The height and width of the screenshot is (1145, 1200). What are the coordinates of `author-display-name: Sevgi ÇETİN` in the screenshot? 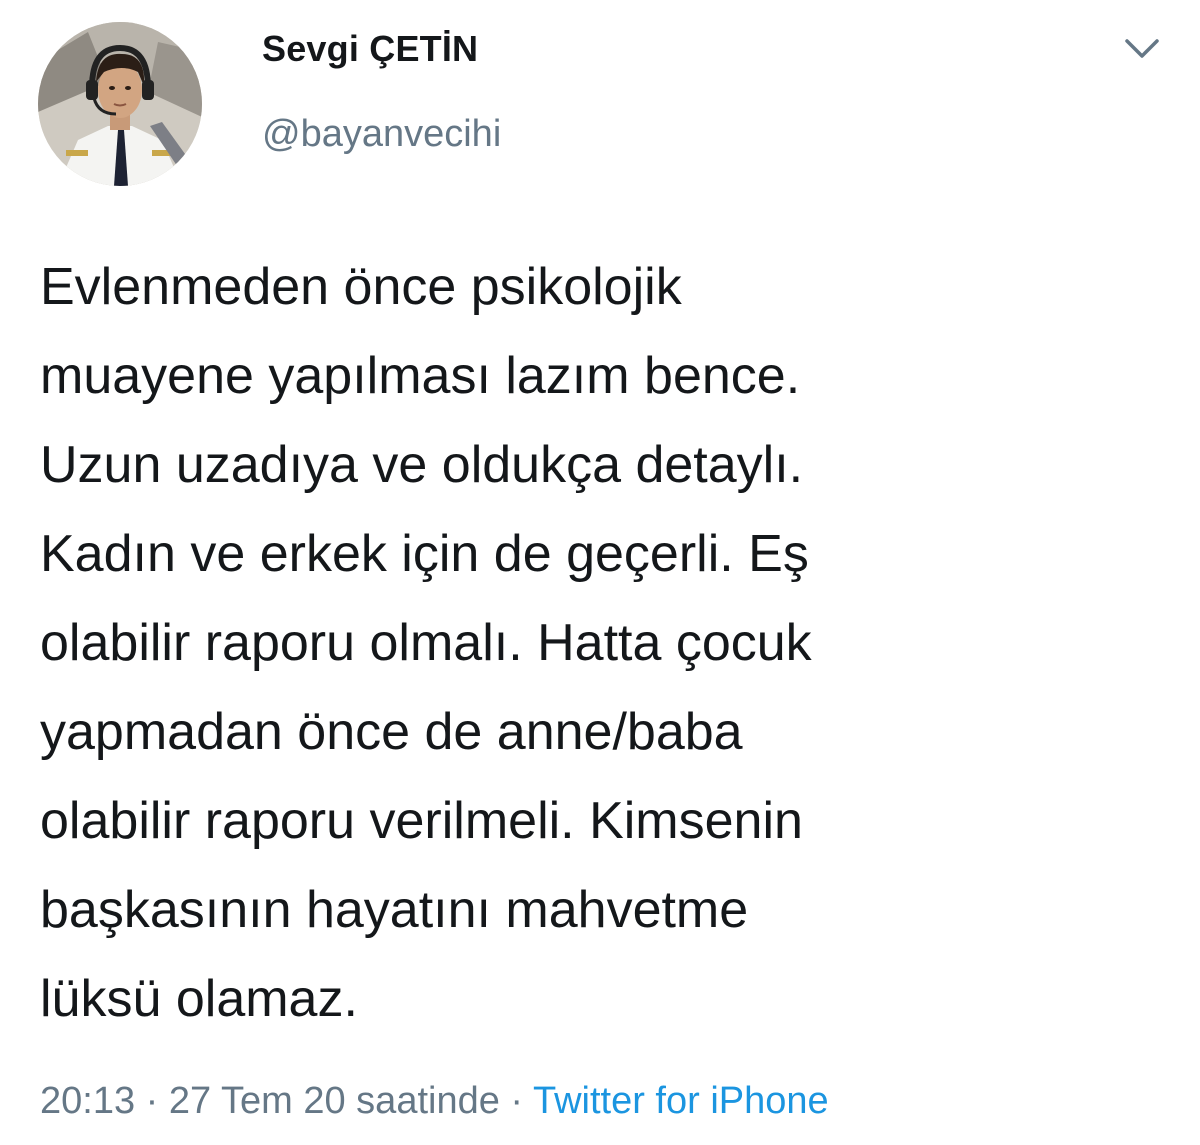 It's located at (370, 49).